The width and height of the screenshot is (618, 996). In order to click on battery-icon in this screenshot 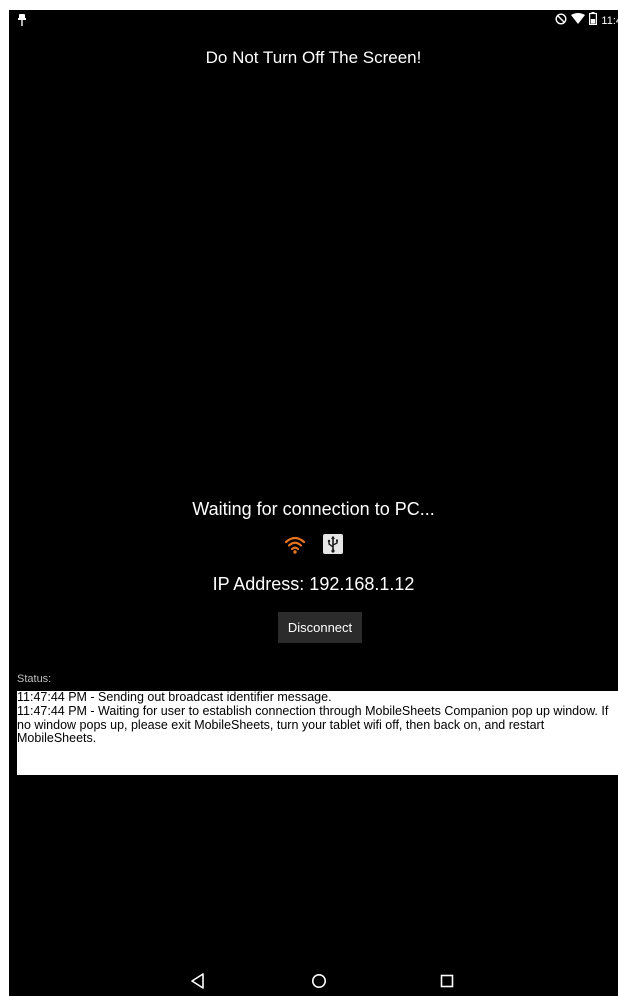, I will do `click(593, 21)`.